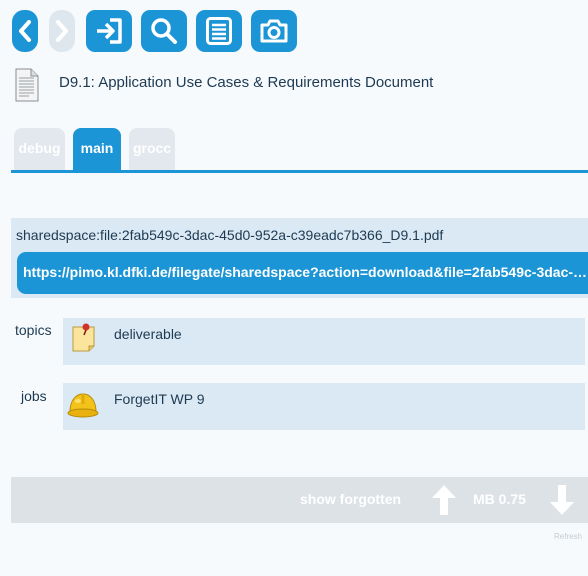 The width and height of the screenshot is (588, 576). What do you see at coordinates (33, 330) in the screenshot?
I see `topics-label: topics` at bounding box center [33, 330].